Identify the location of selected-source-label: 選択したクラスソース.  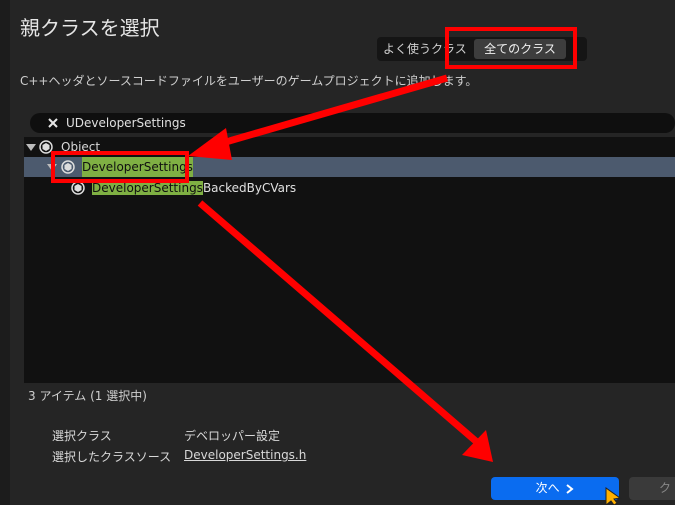
(112, 457).